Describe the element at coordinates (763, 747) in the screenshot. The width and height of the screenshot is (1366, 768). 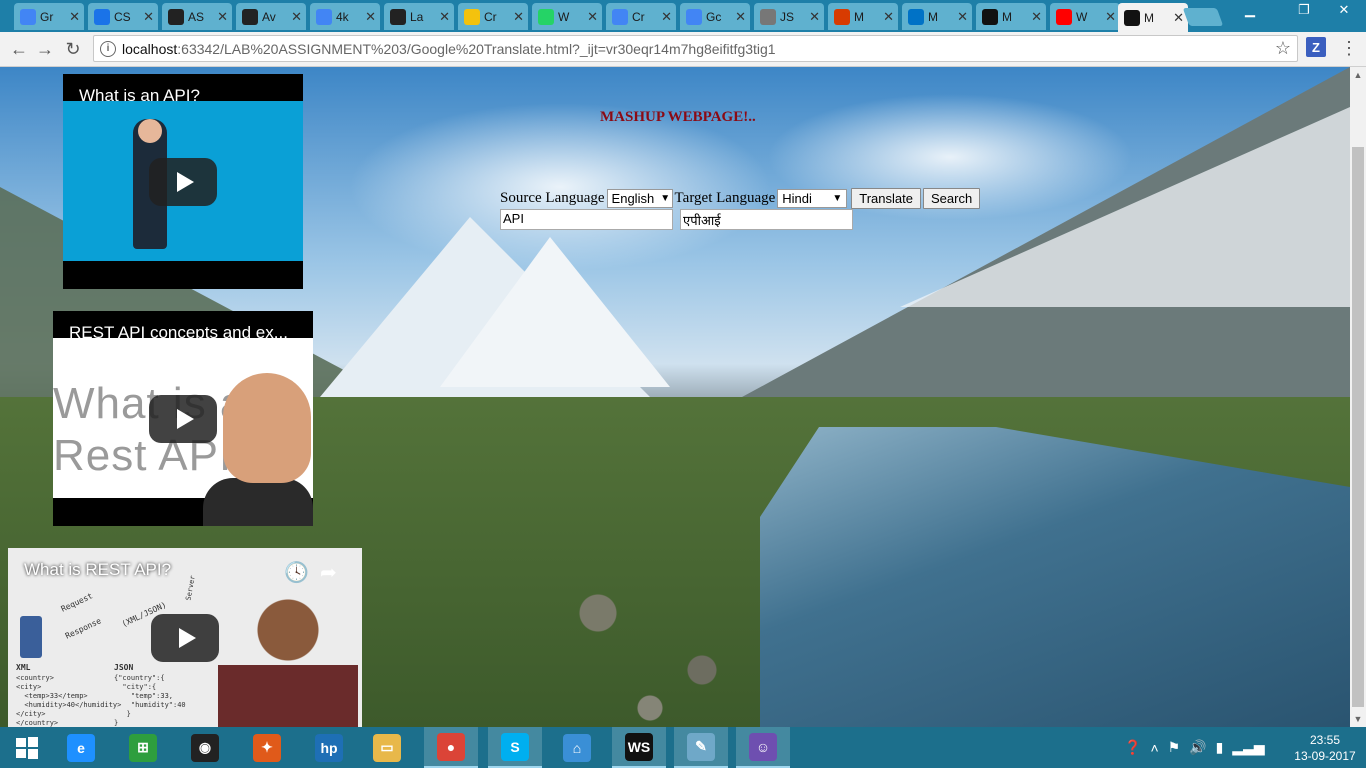
I see `taskbar-app-button: ☺` at that location.